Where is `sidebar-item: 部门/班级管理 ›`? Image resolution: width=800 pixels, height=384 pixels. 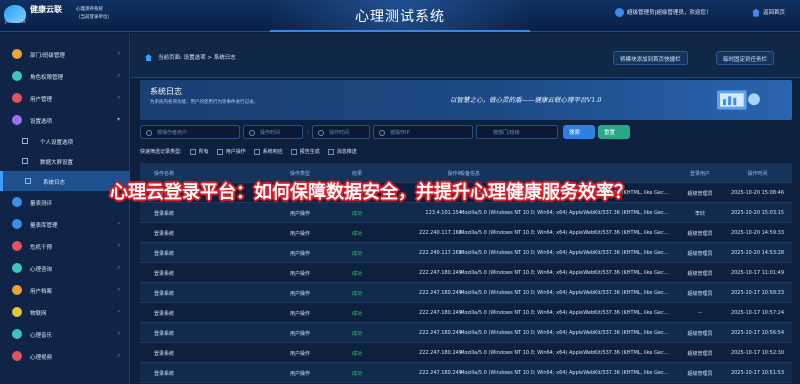
sidebar-item: 部门/班级管理 › is located at coordinates (65, 54).